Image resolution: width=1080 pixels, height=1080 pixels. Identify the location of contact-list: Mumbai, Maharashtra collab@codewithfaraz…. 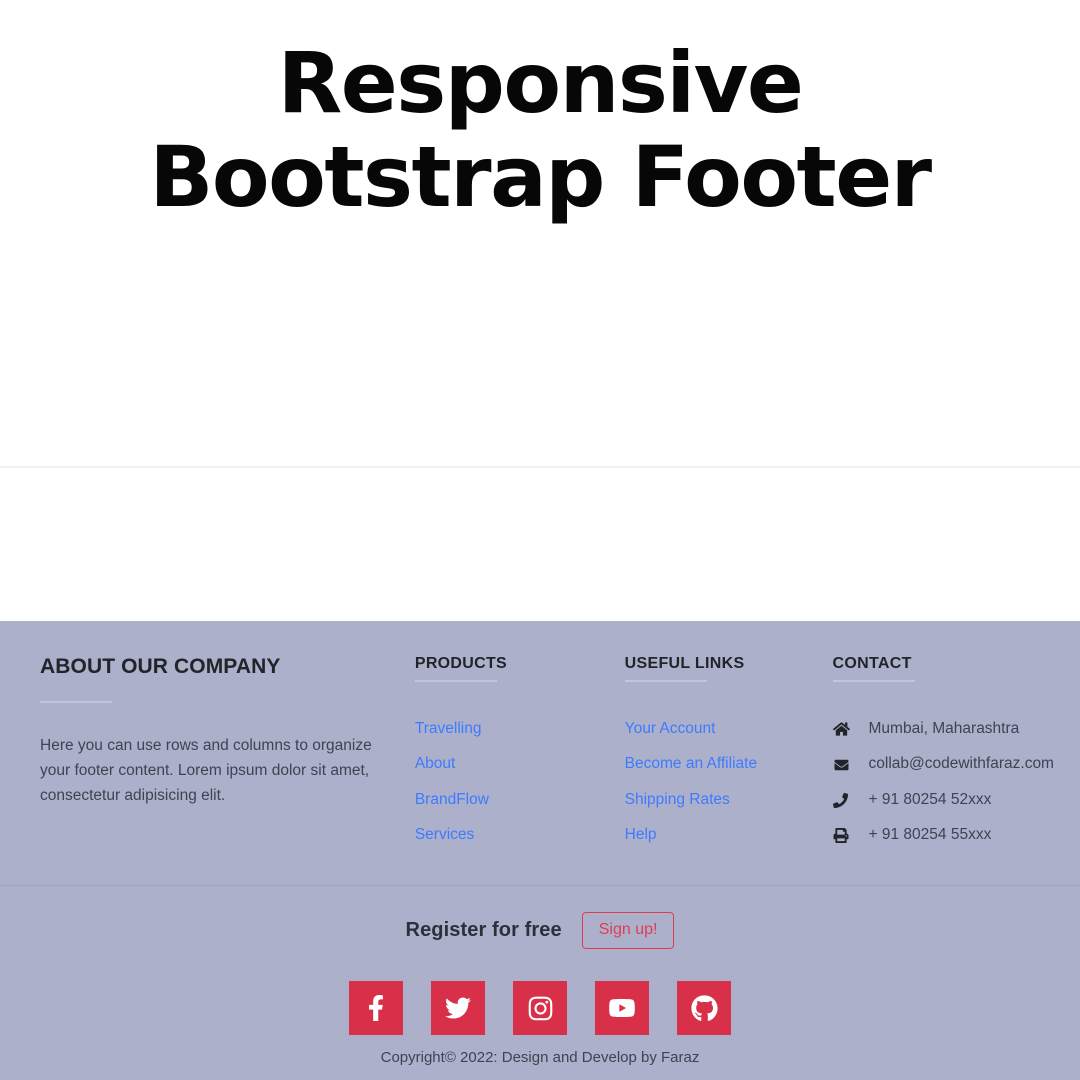
(946, 782).